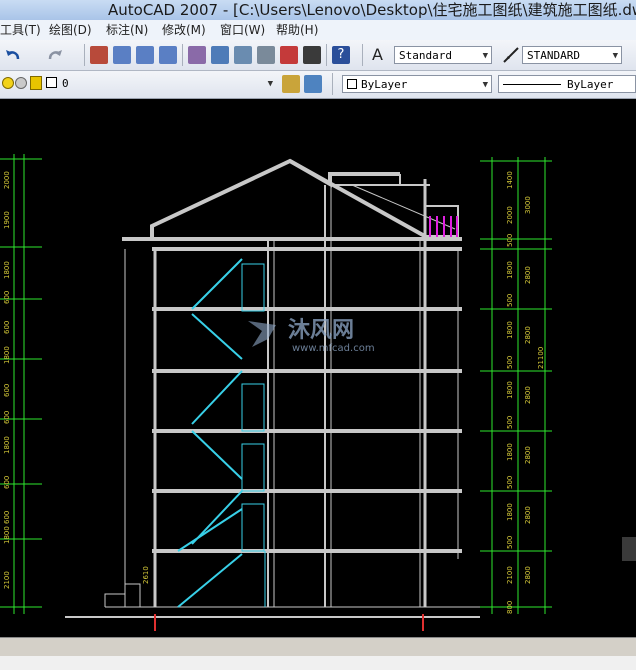 The image size is (636, 670). Describe the element at coordinates (417, 84) in the screenshot. I see `color-control-select: ByLayer ▼` at that location.